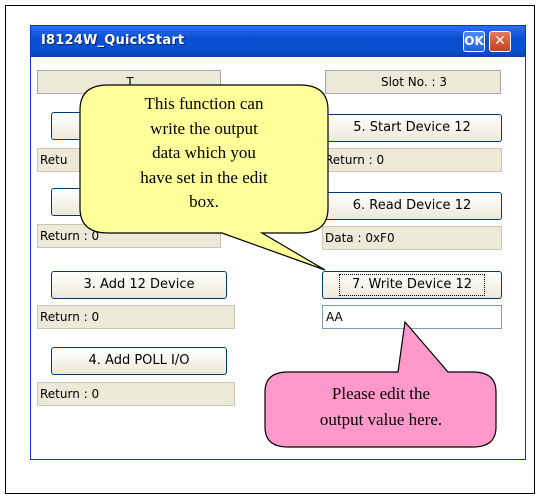 This screenshot has width=543, height=501. Describe the element at coordinates (381, 393) in the screenshot. I see `pink-line-1: Please edit the` at that location.